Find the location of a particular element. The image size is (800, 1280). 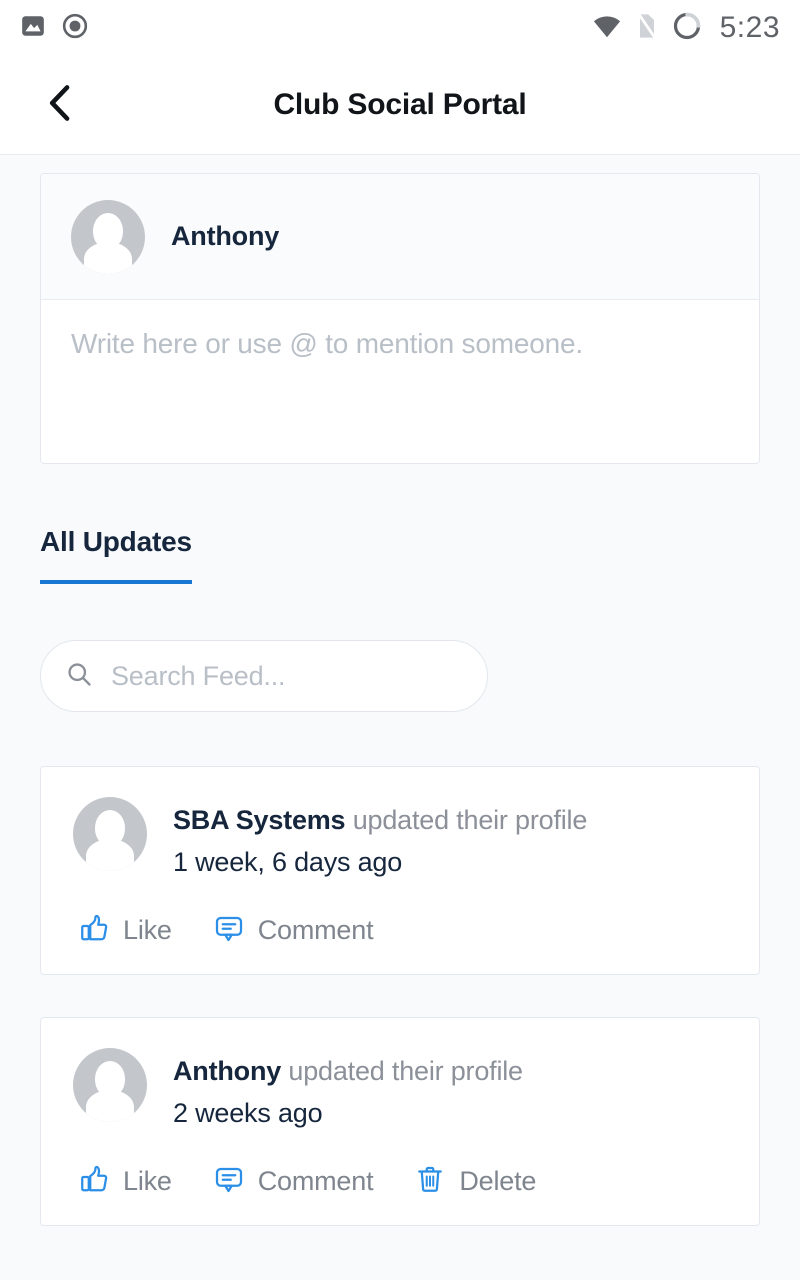

back-button is located at coordinates (60, 105).